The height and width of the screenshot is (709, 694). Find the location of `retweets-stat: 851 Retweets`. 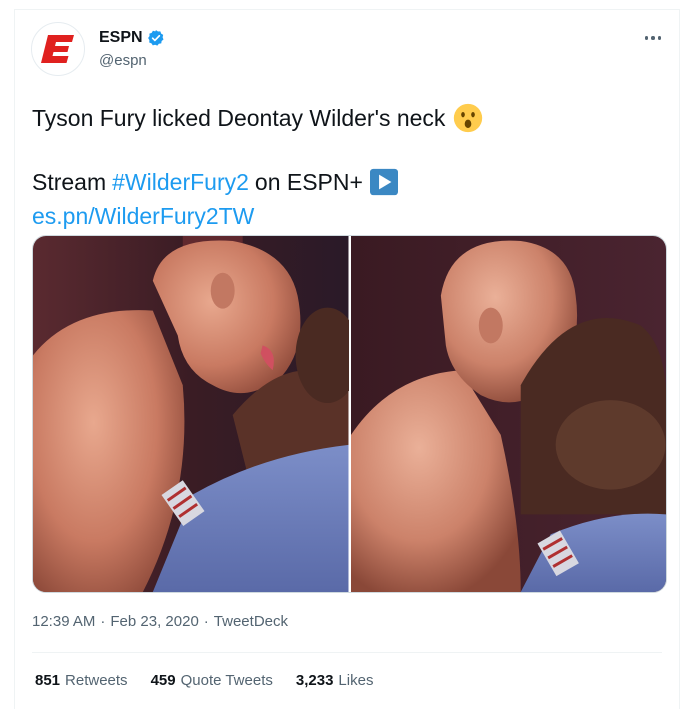

retweets-stat: 851 Retweets is located at coordinates (81, 680).